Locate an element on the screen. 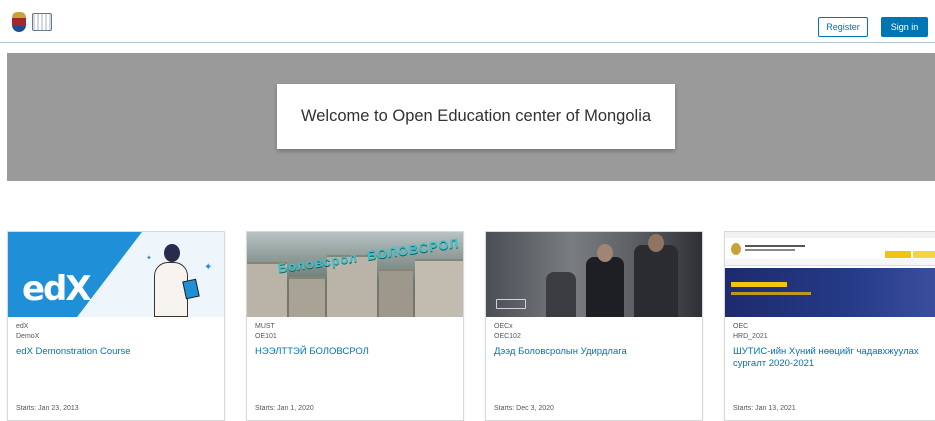  course-code: HRD_2021 is located at coordinates (750, 336).